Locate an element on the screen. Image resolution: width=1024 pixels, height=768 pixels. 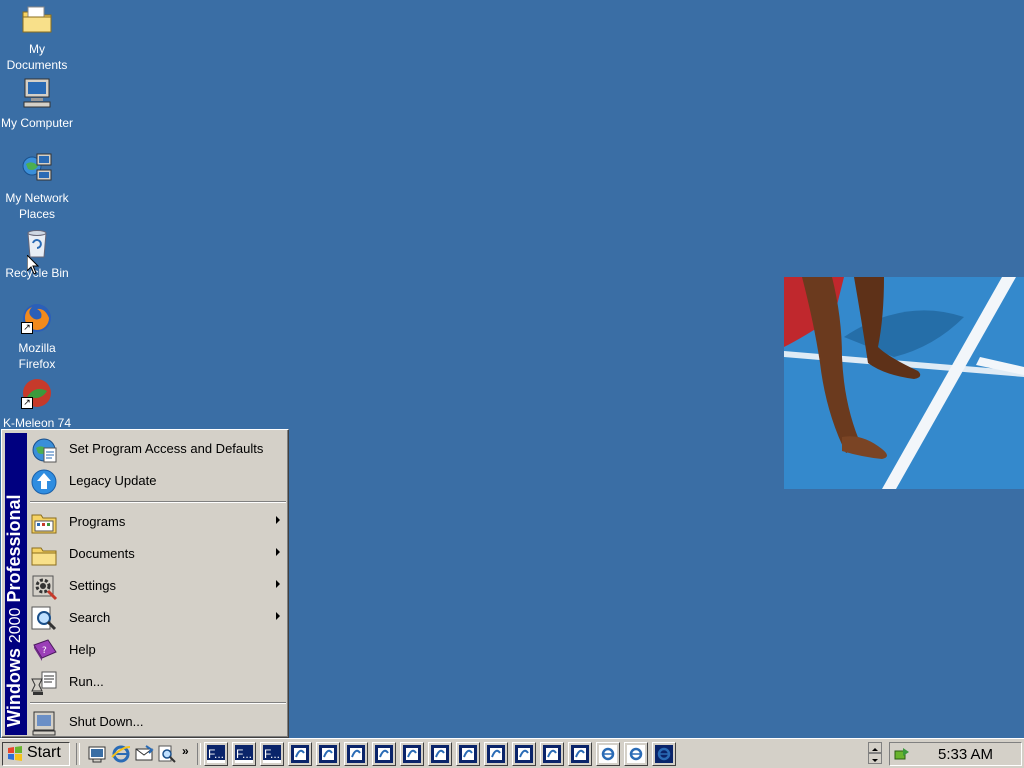
start-button: Start is located at coordinates (36, 754).